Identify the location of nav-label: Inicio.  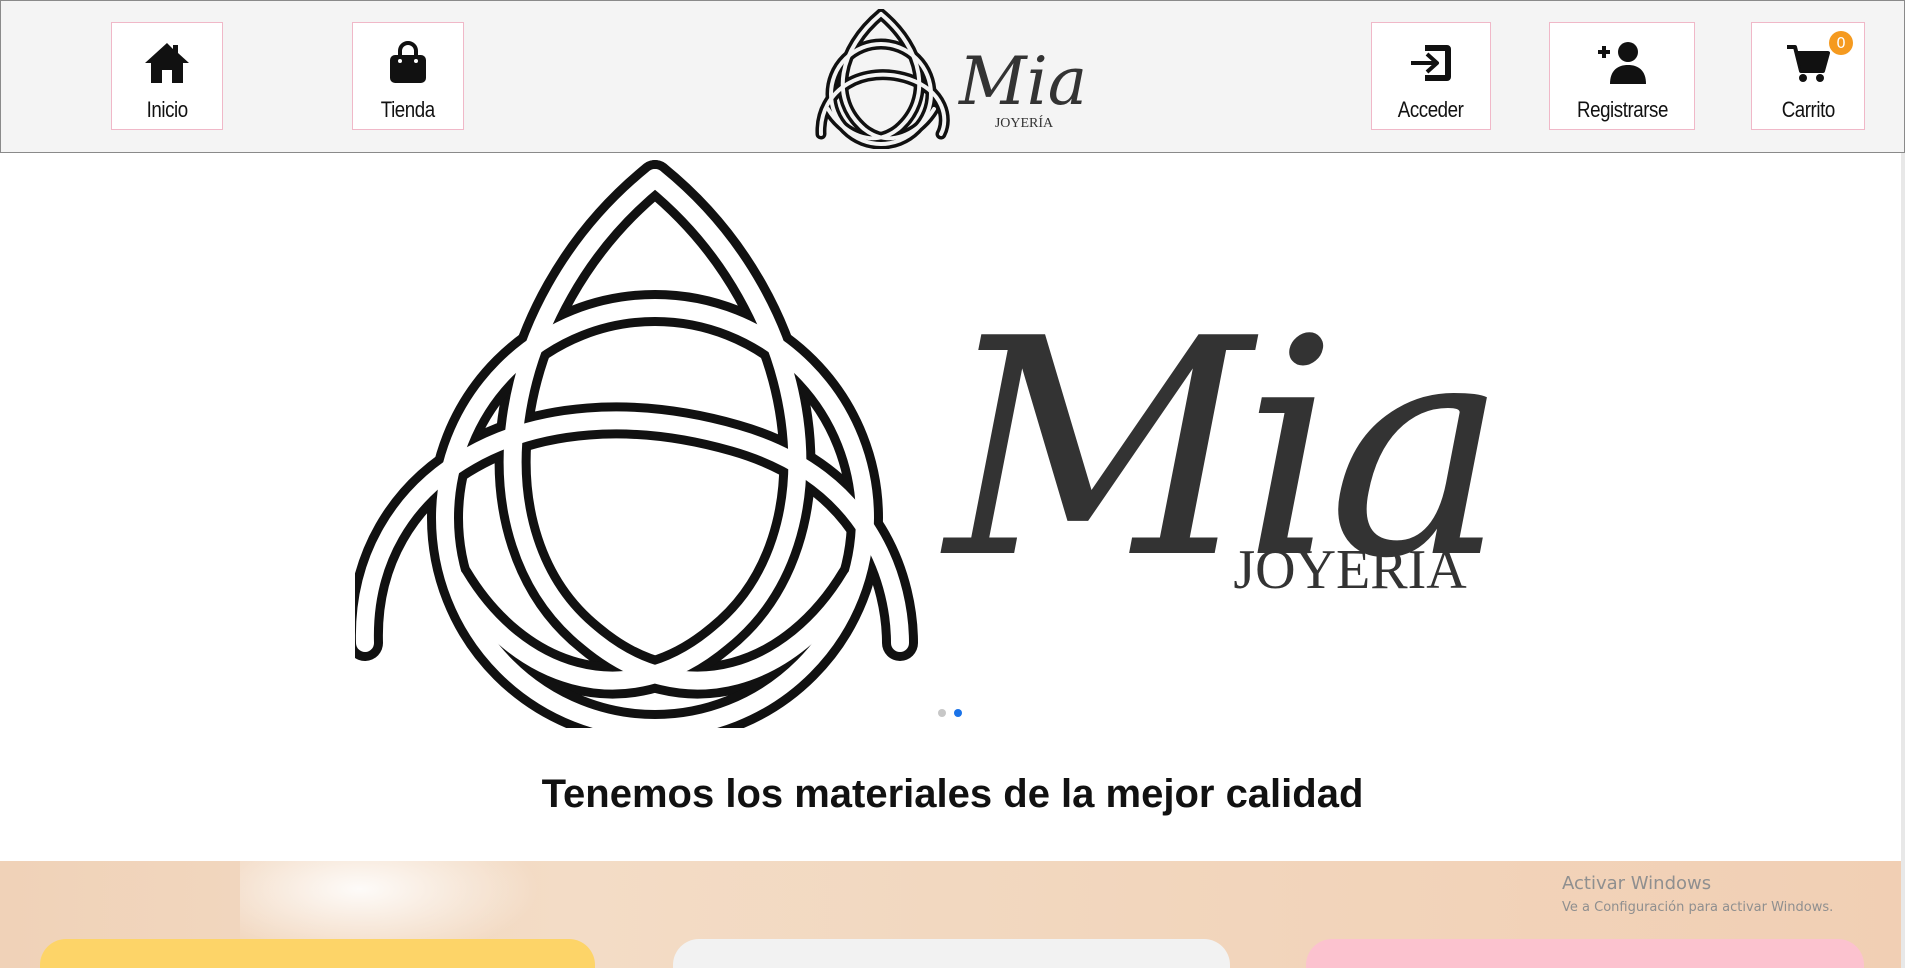
(167, 109).